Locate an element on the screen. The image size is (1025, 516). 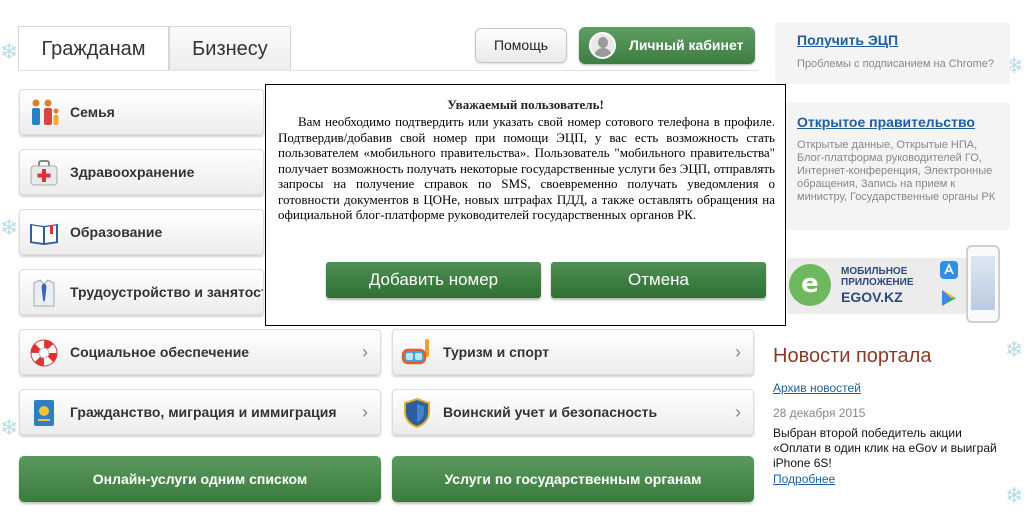
audience-tabs: Гражданам Бизнесу is located at coordinates (154, 48).